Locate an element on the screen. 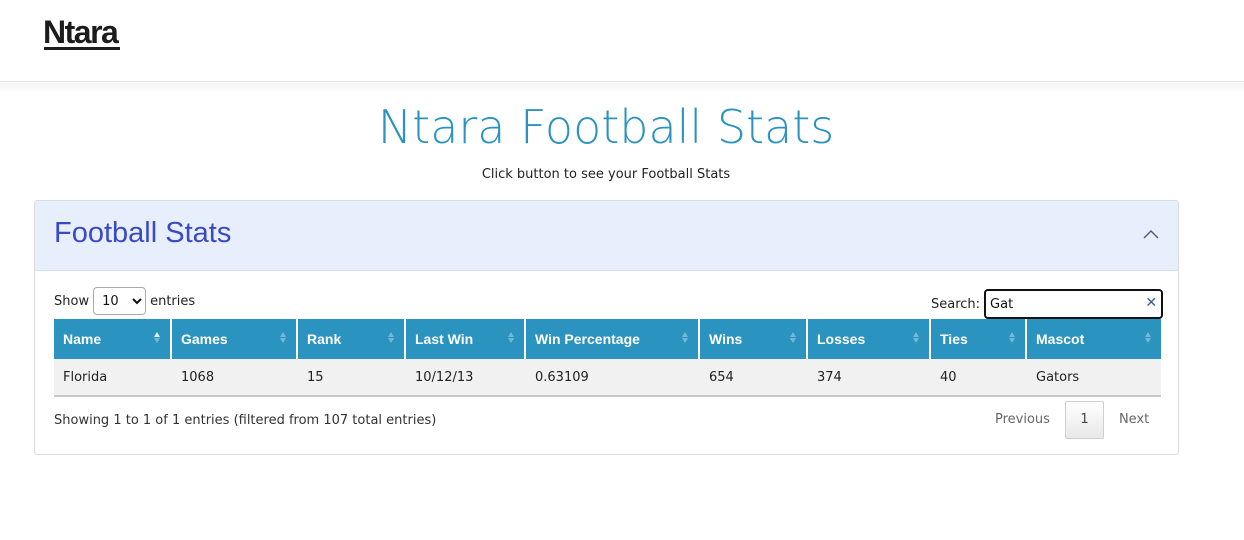  table-cell: 374 is located at coordinates (869, 378).